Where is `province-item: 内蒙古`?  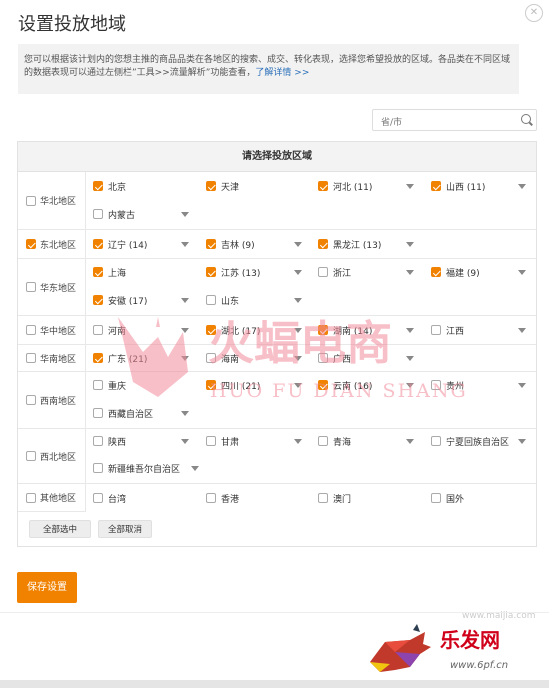 province-item: 内蒙古 is located at coordinates (145, 214).